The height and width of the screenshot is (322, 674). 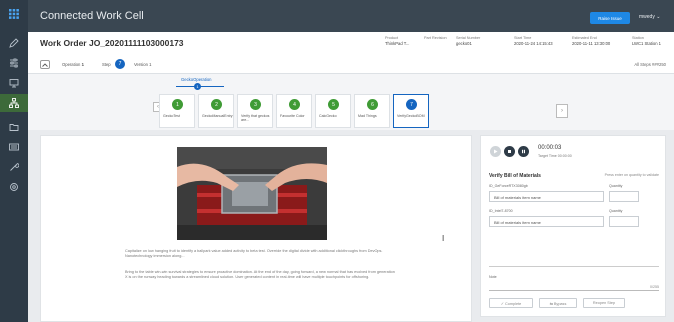 What do you see at coordinates (647, 17) in the screenshot?
I see `user-name: mwedy` at bounding box center [647, 17].